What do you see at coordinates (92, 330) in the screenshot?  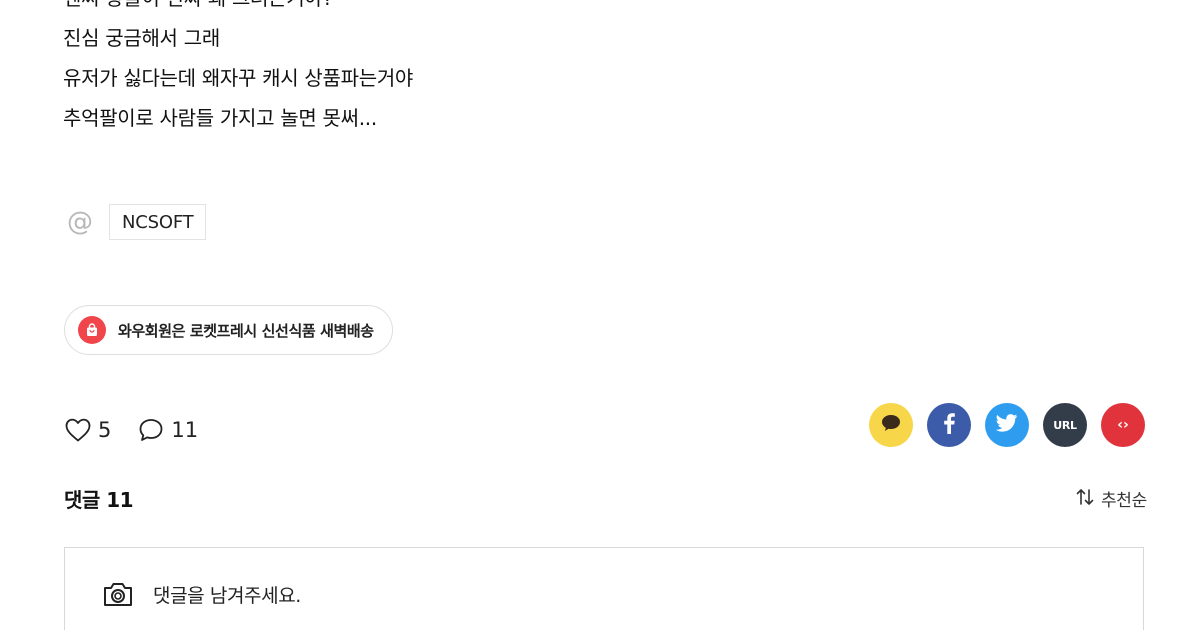 I see `shopping-bag-icon` at bounding box center [92, 330].